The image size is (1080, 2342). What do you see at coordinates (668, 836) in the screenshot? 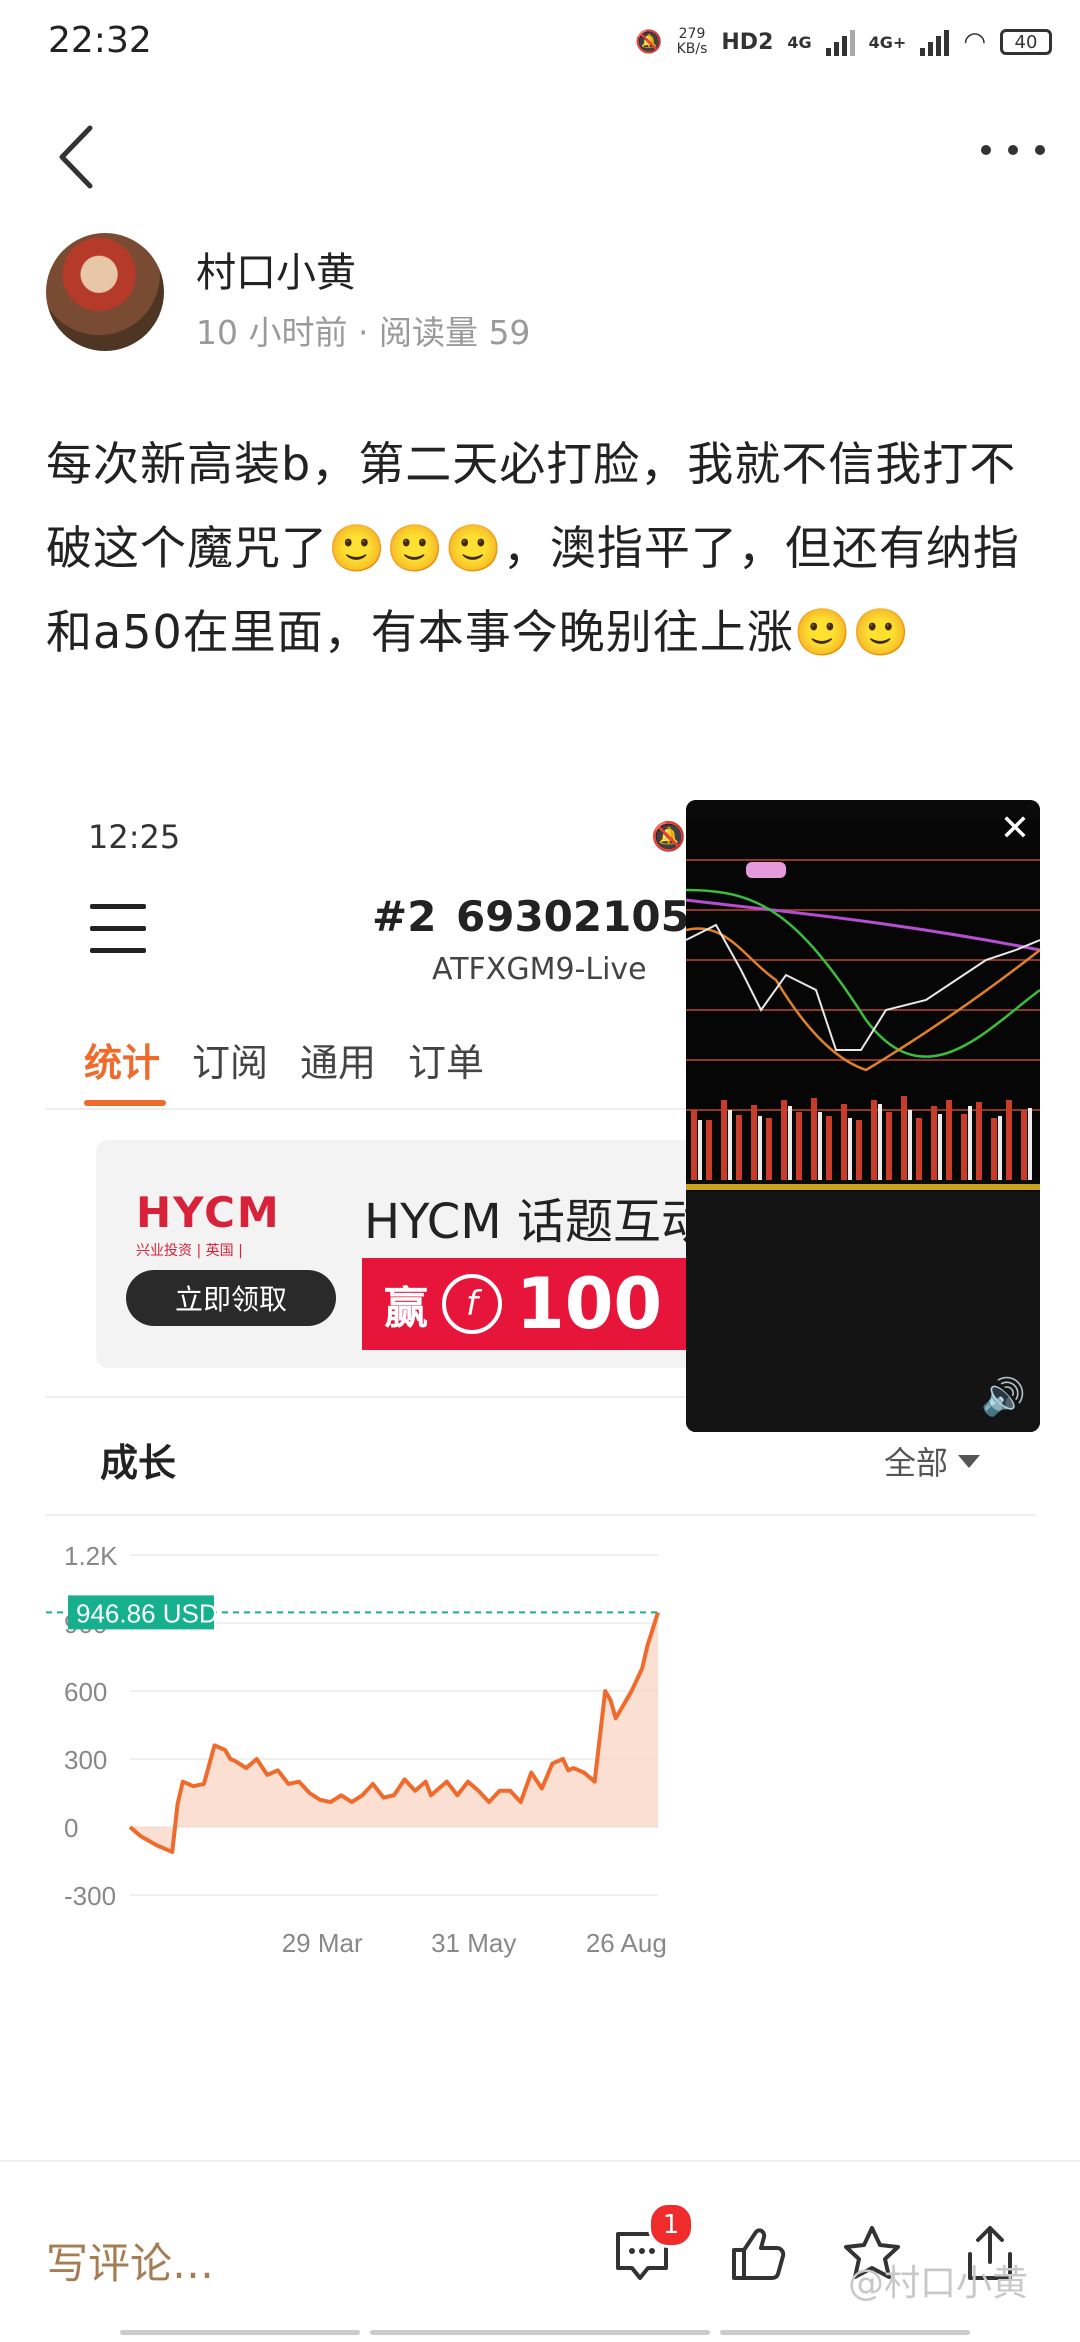
I see `screenshot-mute-icon: 🔕` at bounding box center [668, 836].